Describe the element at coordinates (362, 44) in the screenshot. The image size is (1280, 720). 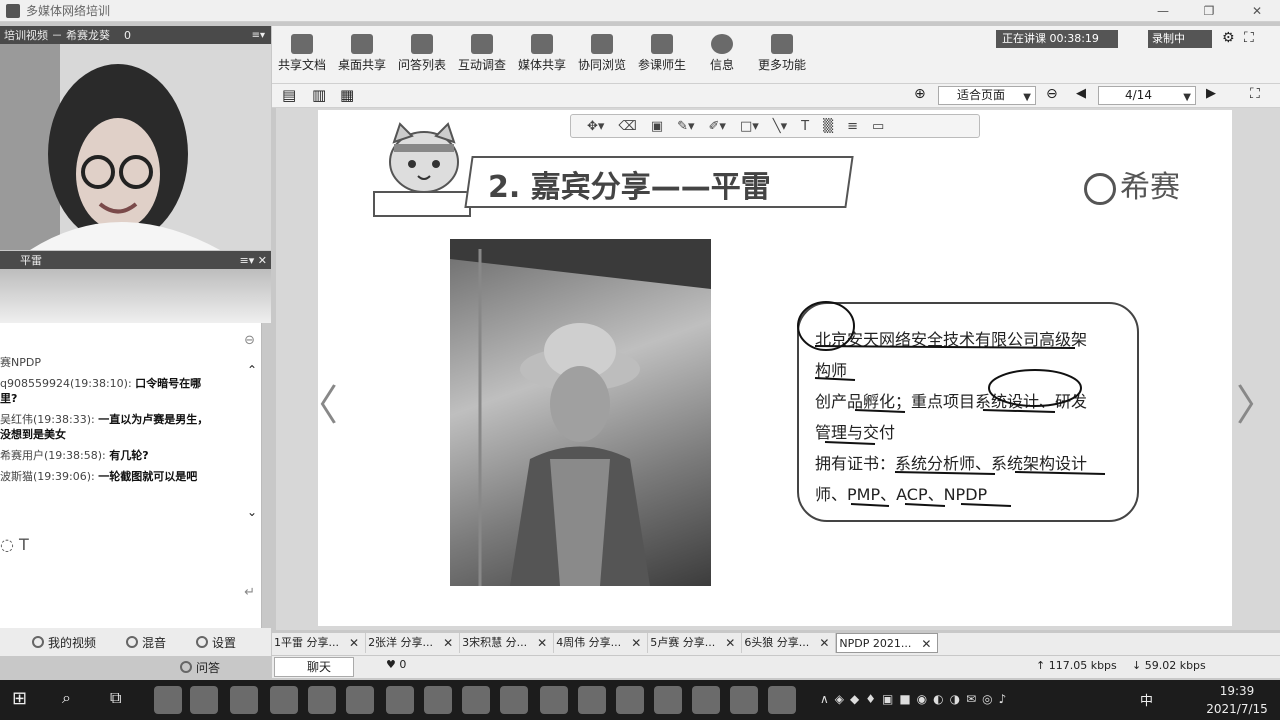
I see `desktop-icon` at that location.